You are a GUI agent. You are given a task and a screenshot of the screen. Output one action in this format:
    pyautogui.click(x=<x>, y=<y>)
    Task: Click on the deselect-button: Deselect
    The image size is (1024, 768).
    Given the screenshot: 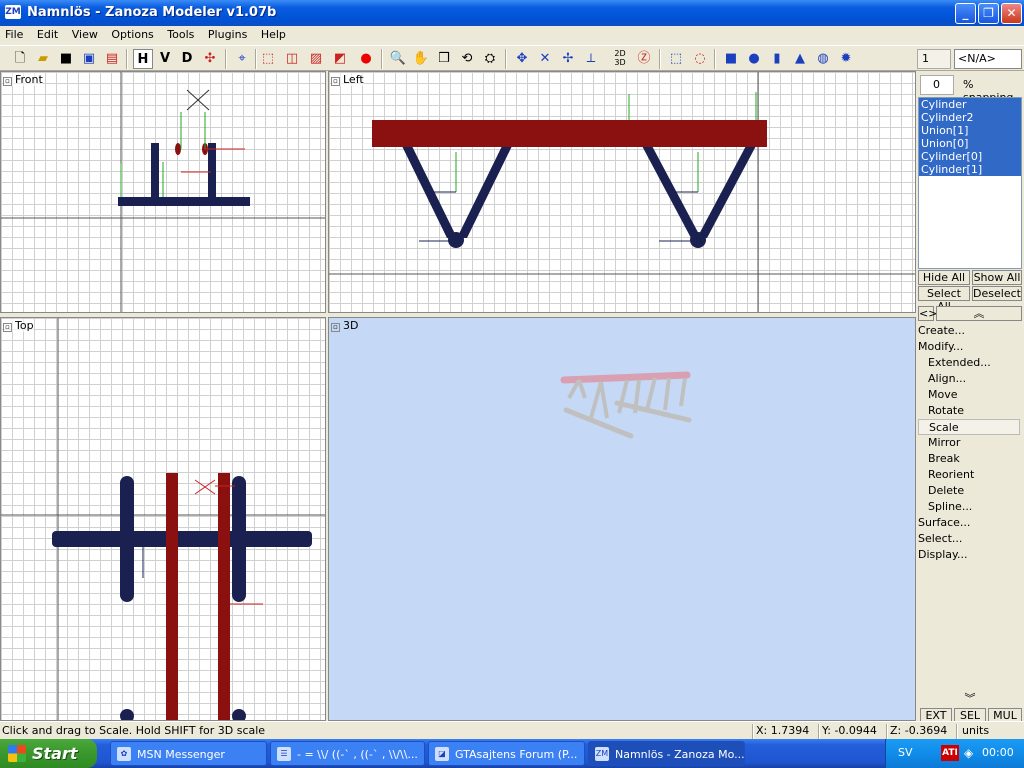 What is the action you would take?
    pyautogui.click(x=997, y=293)
    